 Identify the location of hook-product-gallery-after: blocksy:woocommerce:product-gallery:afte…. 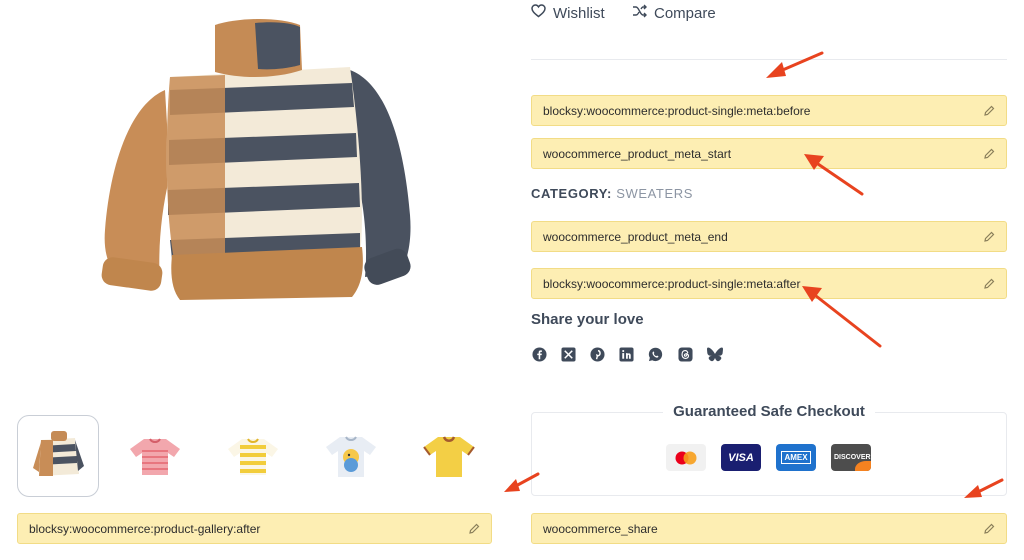
(254, 528).